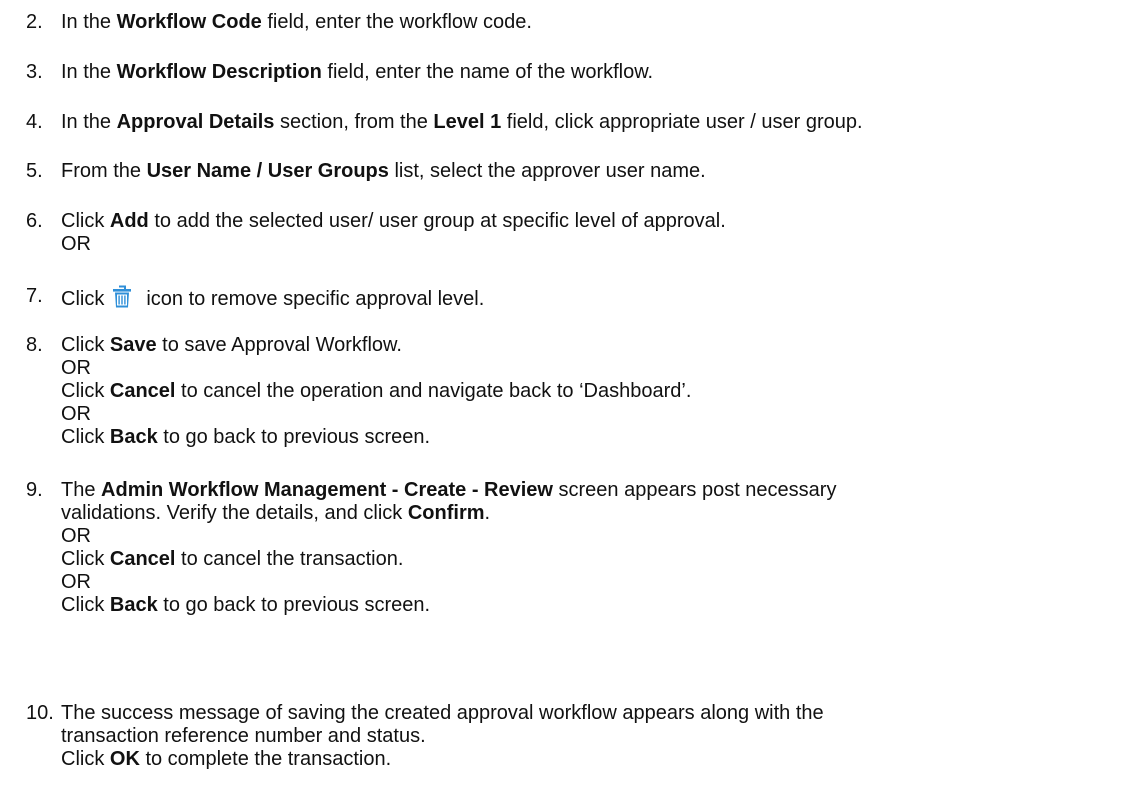  What do you see at coordinates (34, 345) in the screenshot?
I see `step-number: 8.` at bounding box center [34, 345].